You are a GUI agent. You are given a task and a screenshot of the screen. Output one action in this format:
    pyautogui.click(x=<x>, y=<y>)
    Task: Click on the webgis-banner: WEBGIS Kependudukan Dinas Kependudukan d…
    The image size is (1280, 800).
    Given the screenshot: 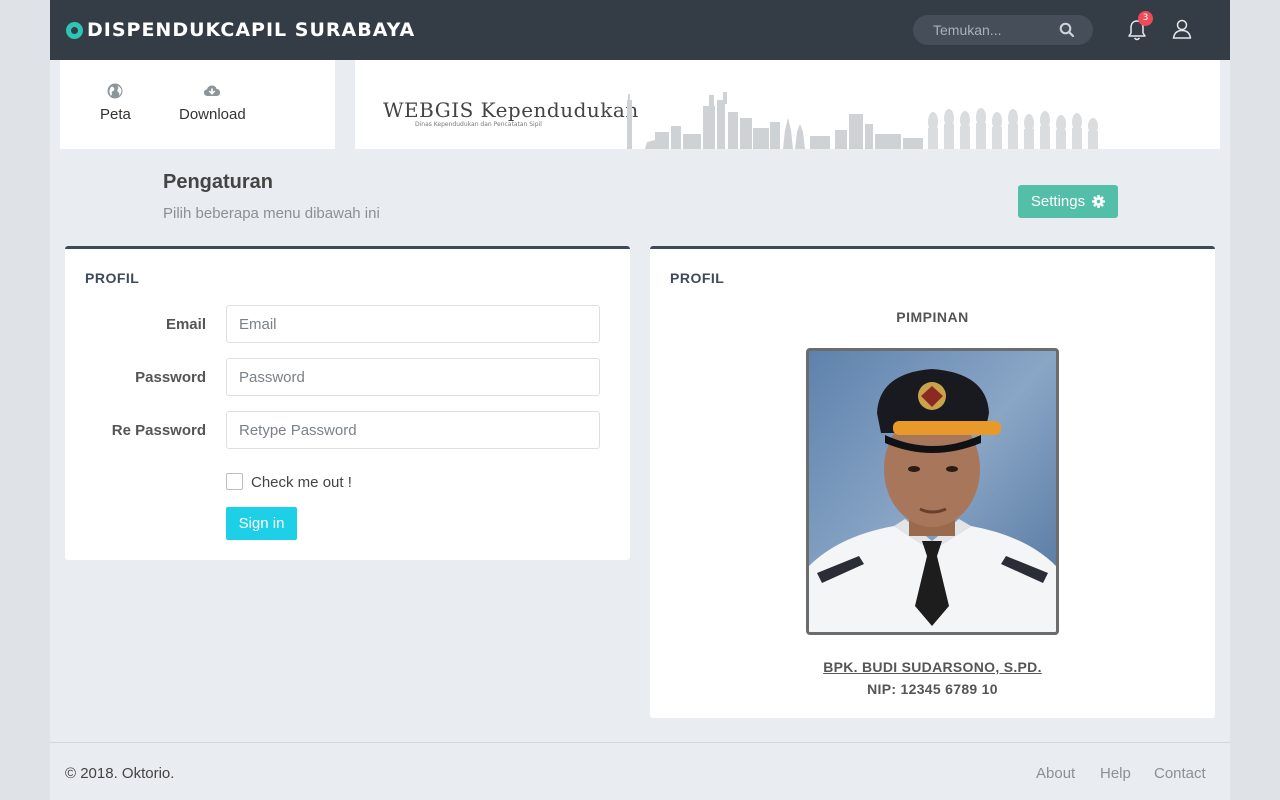 What is the action you would take?
    pyautogui.click(x=787, y=104)
    